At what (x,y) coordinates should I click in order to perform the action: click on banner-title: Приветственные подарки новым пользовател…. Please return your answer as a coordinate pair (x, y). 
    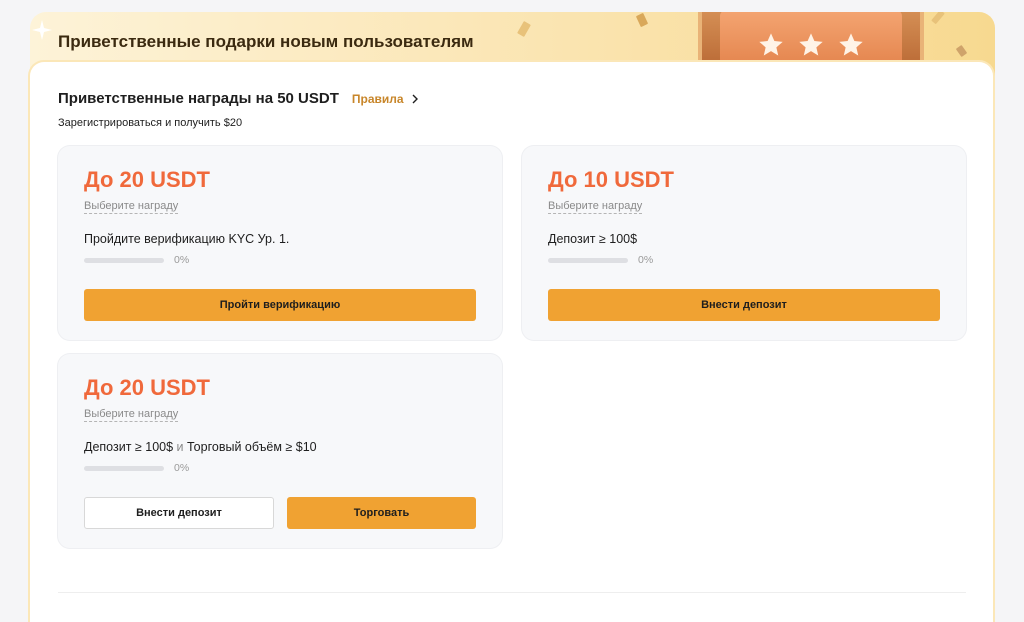
    Looking at the image, I should click on (266, 41).